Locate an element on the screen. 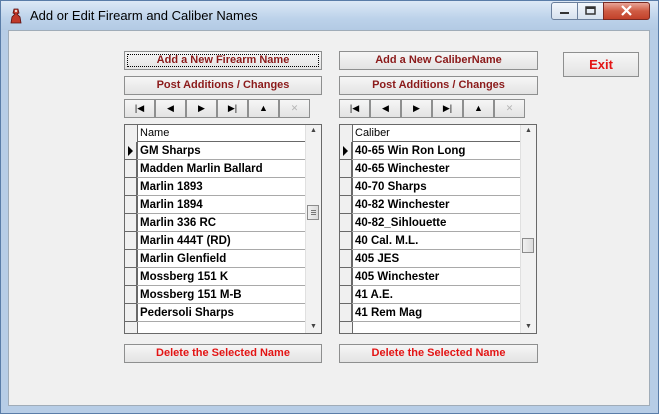 The image size is (659, 414). table-row: Pedersoli Sharps is located at coordinates (215, 313).